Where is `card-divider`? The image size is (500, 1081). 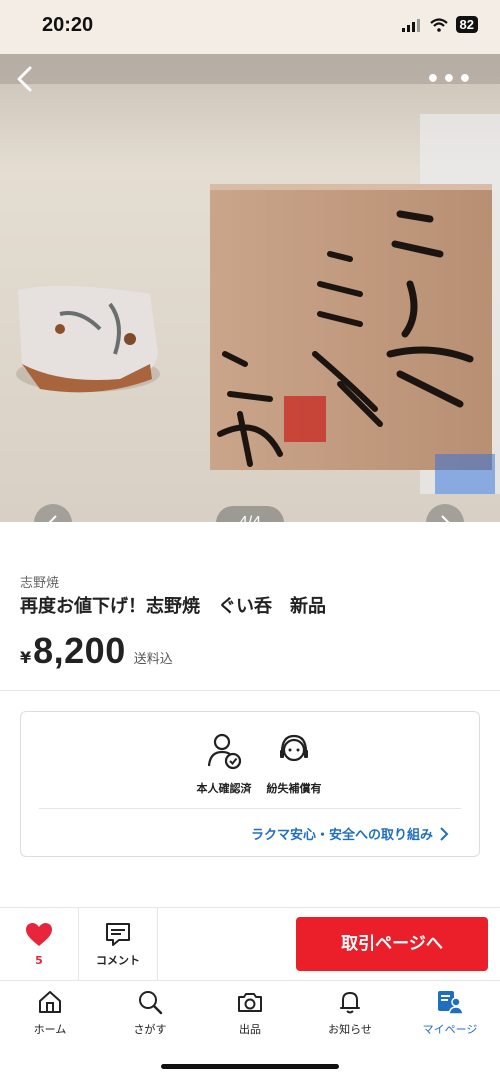 card-divider is located at coordinates (250, 808).